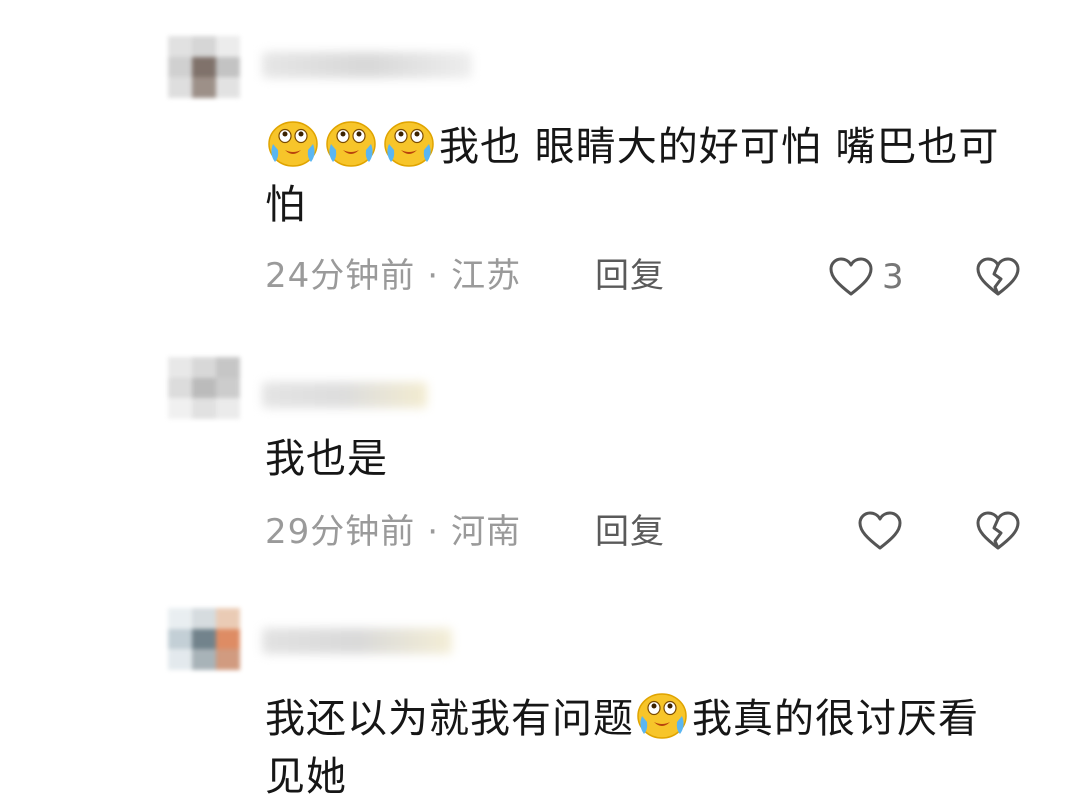 Image resolution: width=1080 pixels, height=806 pixels. Describe the element at coordinates (449, 719) in the screenshot. I see `comment-text-content-part1: 我还以为就我有问题` at that location.